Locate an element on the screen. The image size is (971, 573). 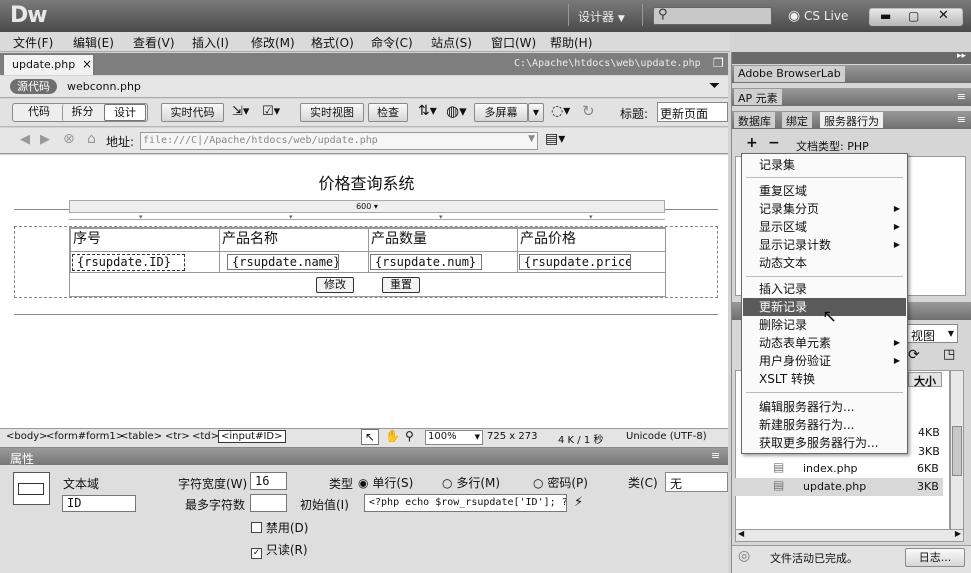
bolt-icon: ⚡ is located at coordinates (578, 502).